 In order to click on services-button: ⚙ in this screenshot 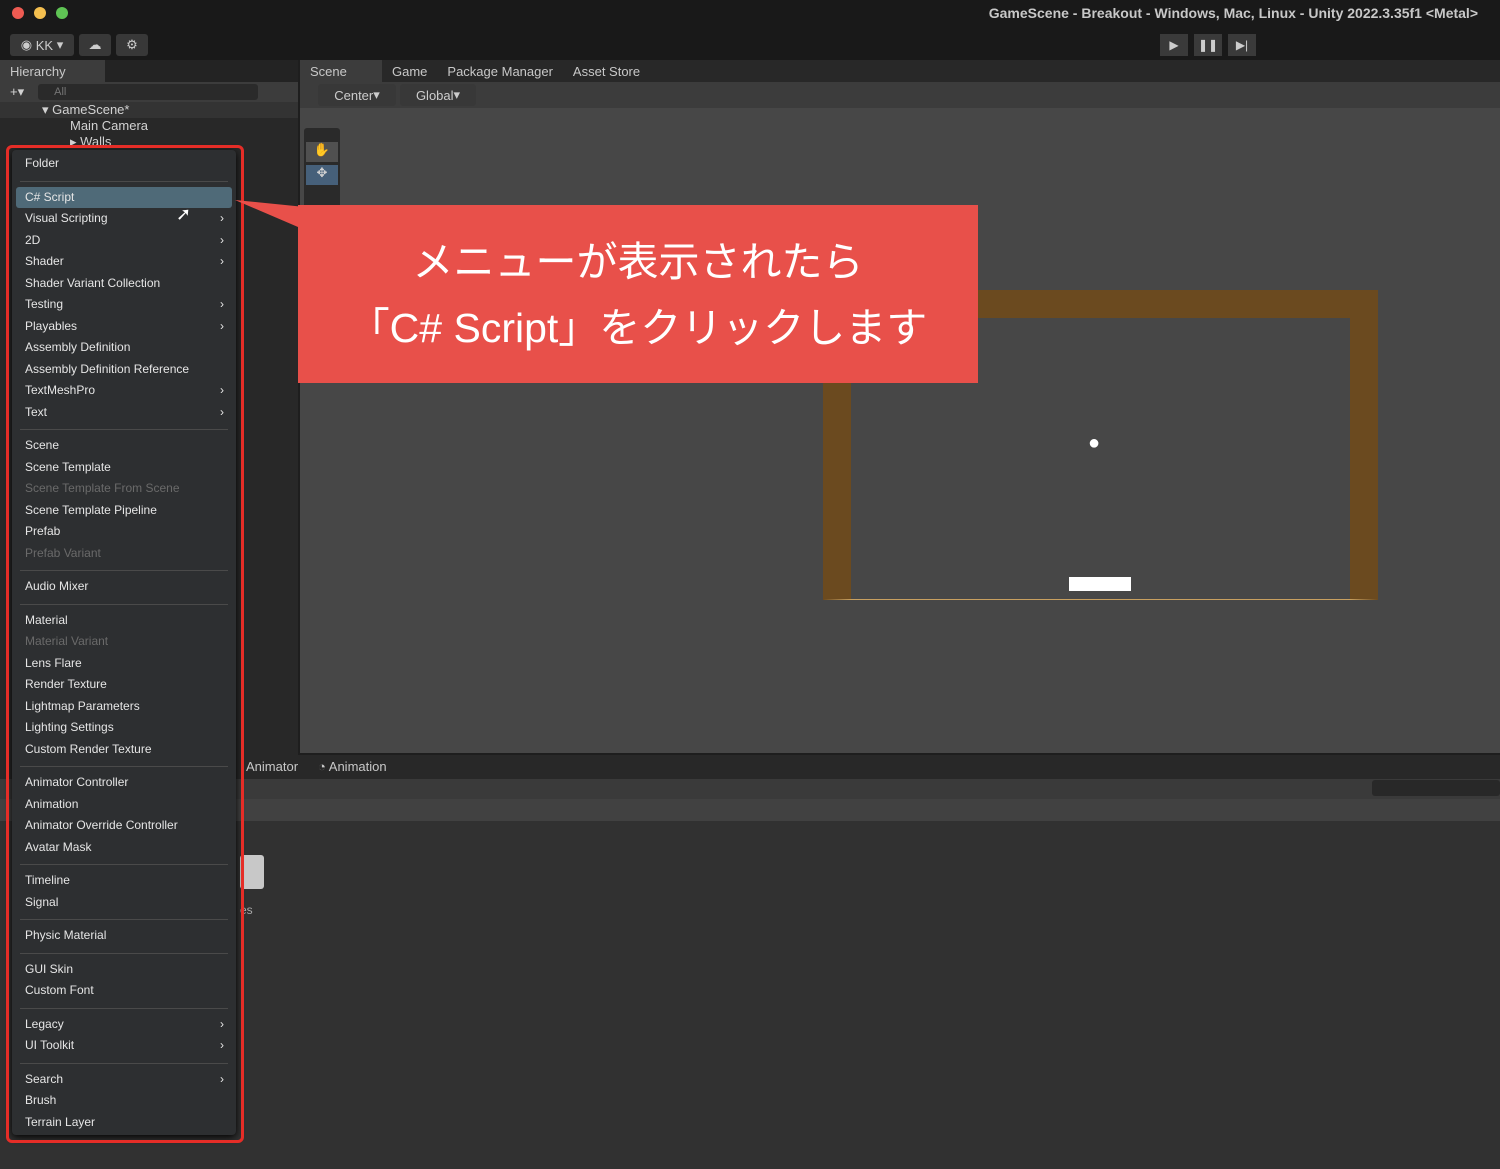, I will do `click(132, 45)`.